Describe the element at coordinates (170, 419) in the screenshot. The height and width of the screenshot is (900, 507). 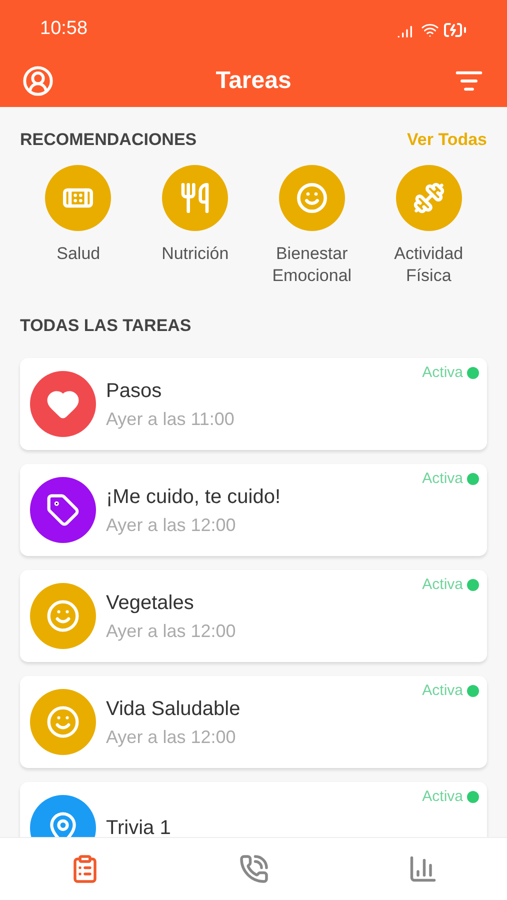
I see `task-time: Ayer a las 11:00` at that location.